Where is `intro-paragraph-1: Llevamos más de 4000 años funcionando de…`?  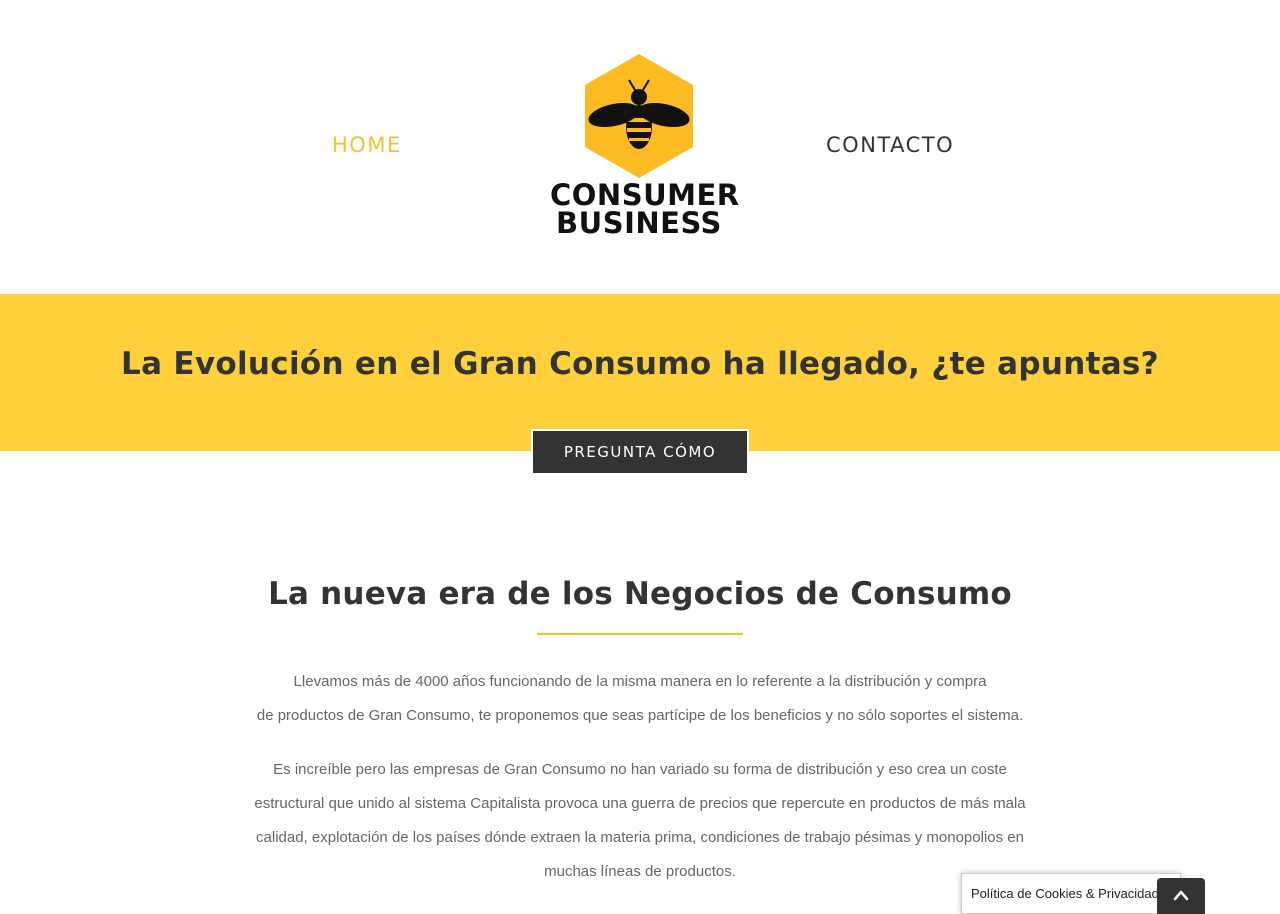 intro-paragraph-1: Llevamos más de 4000 años funcionando de… is located at coordinates (640, 699).